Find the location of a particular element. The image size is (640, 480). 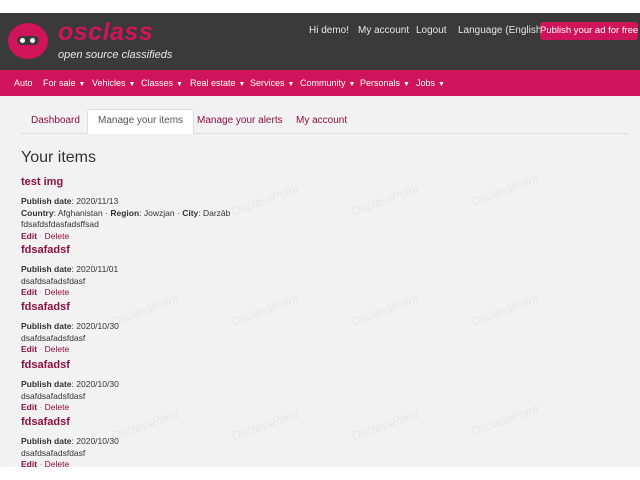

nav-item-community: Community ▼ is located at coordinates (327, 83).